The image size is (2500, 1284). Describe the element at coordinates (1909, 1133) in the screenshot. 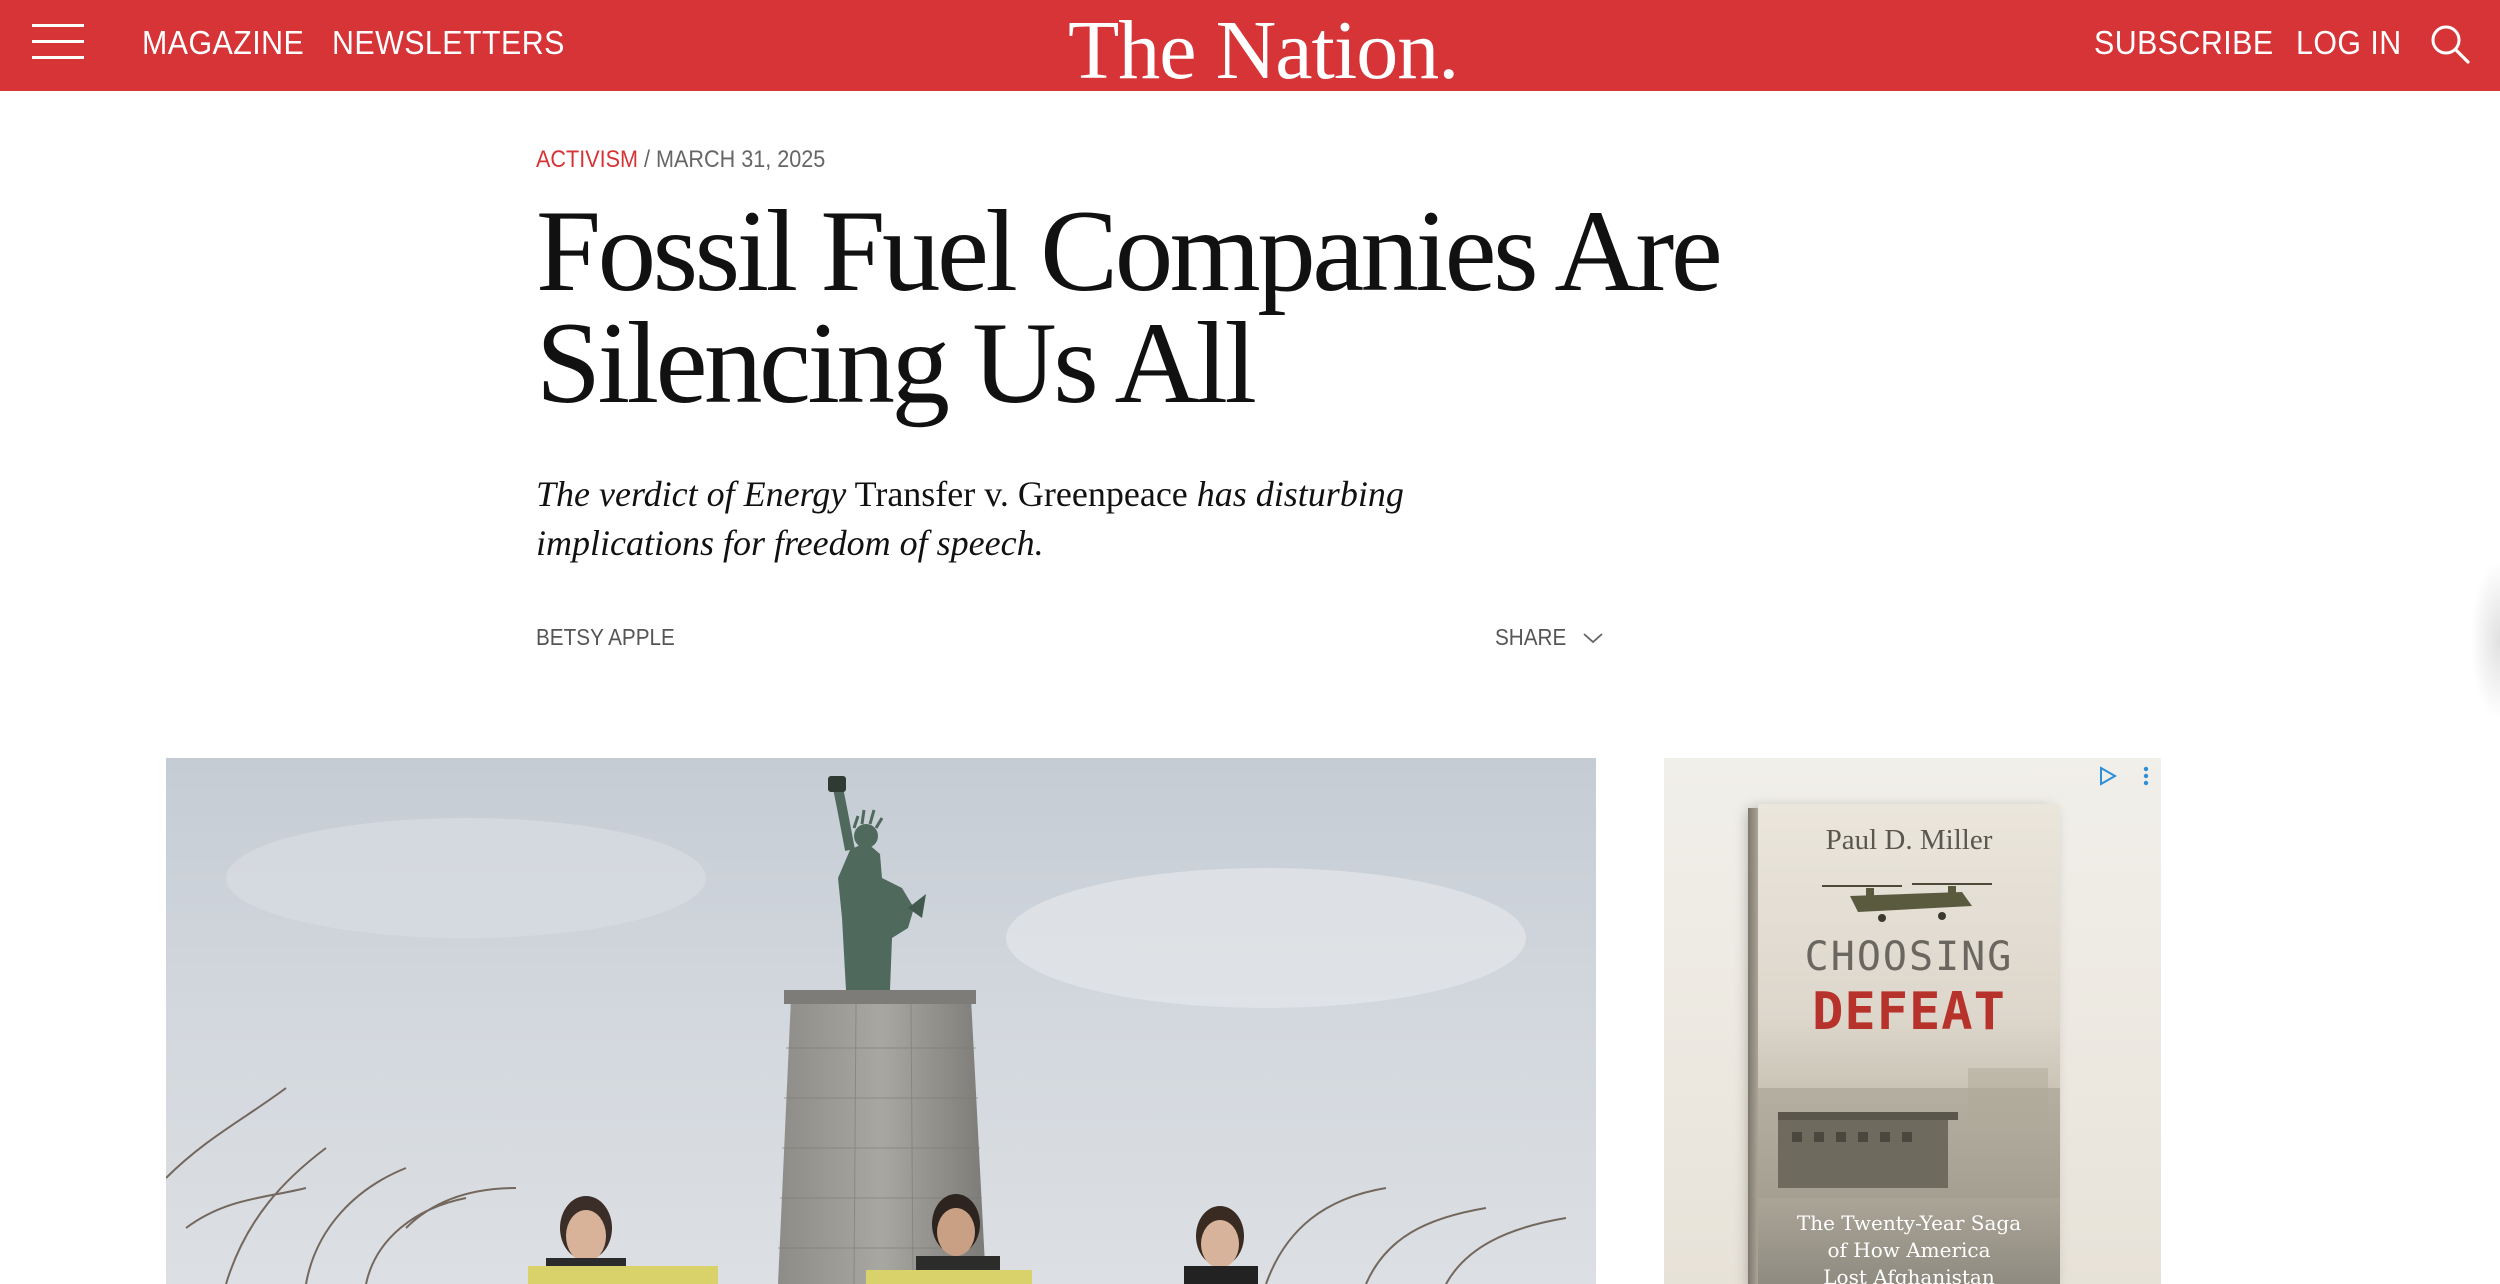

I see `book-cover-scene` at that location.